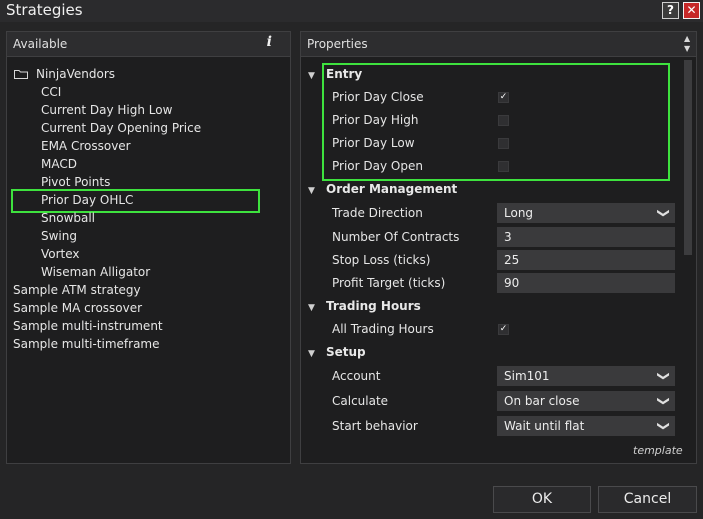 The width and height of the screenshot is (703, 519). What do you see at coordinates (375, 120) in the screenshot?
I see `prop-prior-day-high-label: Prior Day High` at bounding box center [375, 120].